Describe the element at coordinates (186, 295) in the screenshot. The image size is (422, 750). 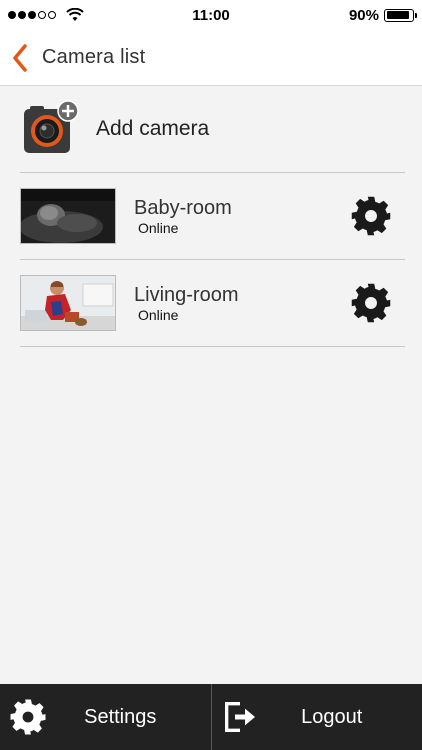
I see `camera-name: Living-room` at that location.